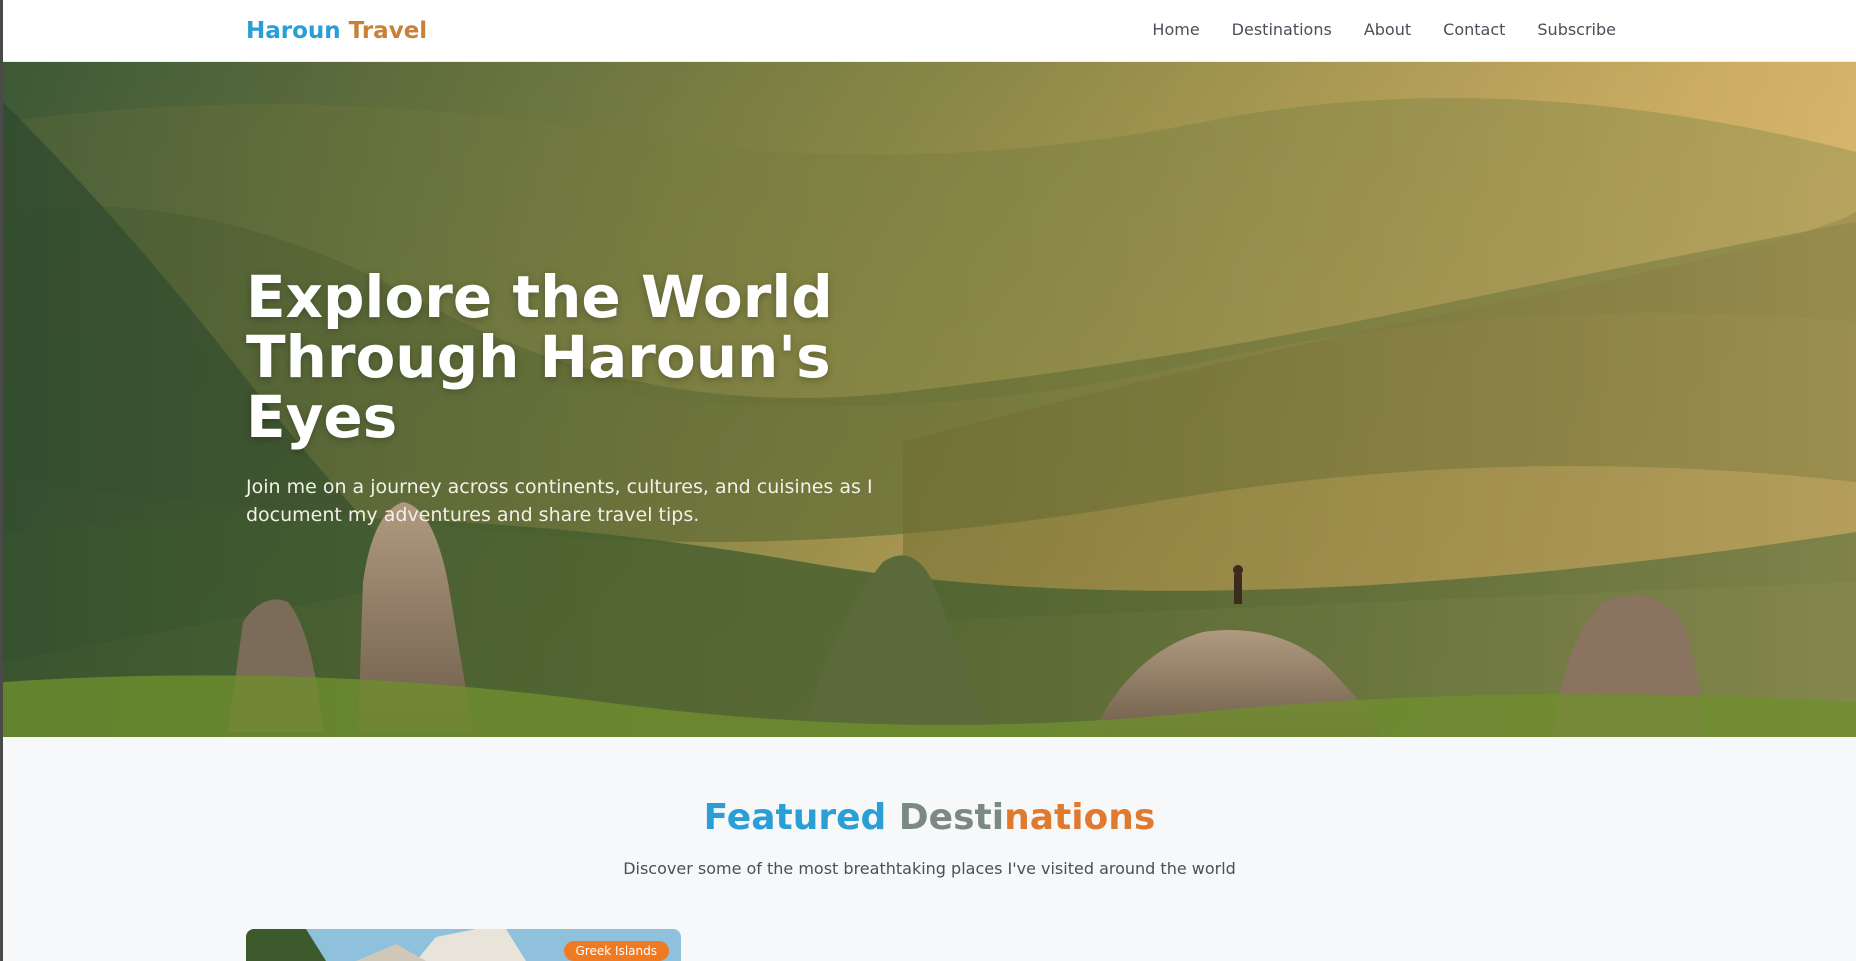 The height and width of the screenshot is (961, 1856). Describe the element at coordinates (1387, 29) in the screenshot. I see `nav-link-about: About` at that location.